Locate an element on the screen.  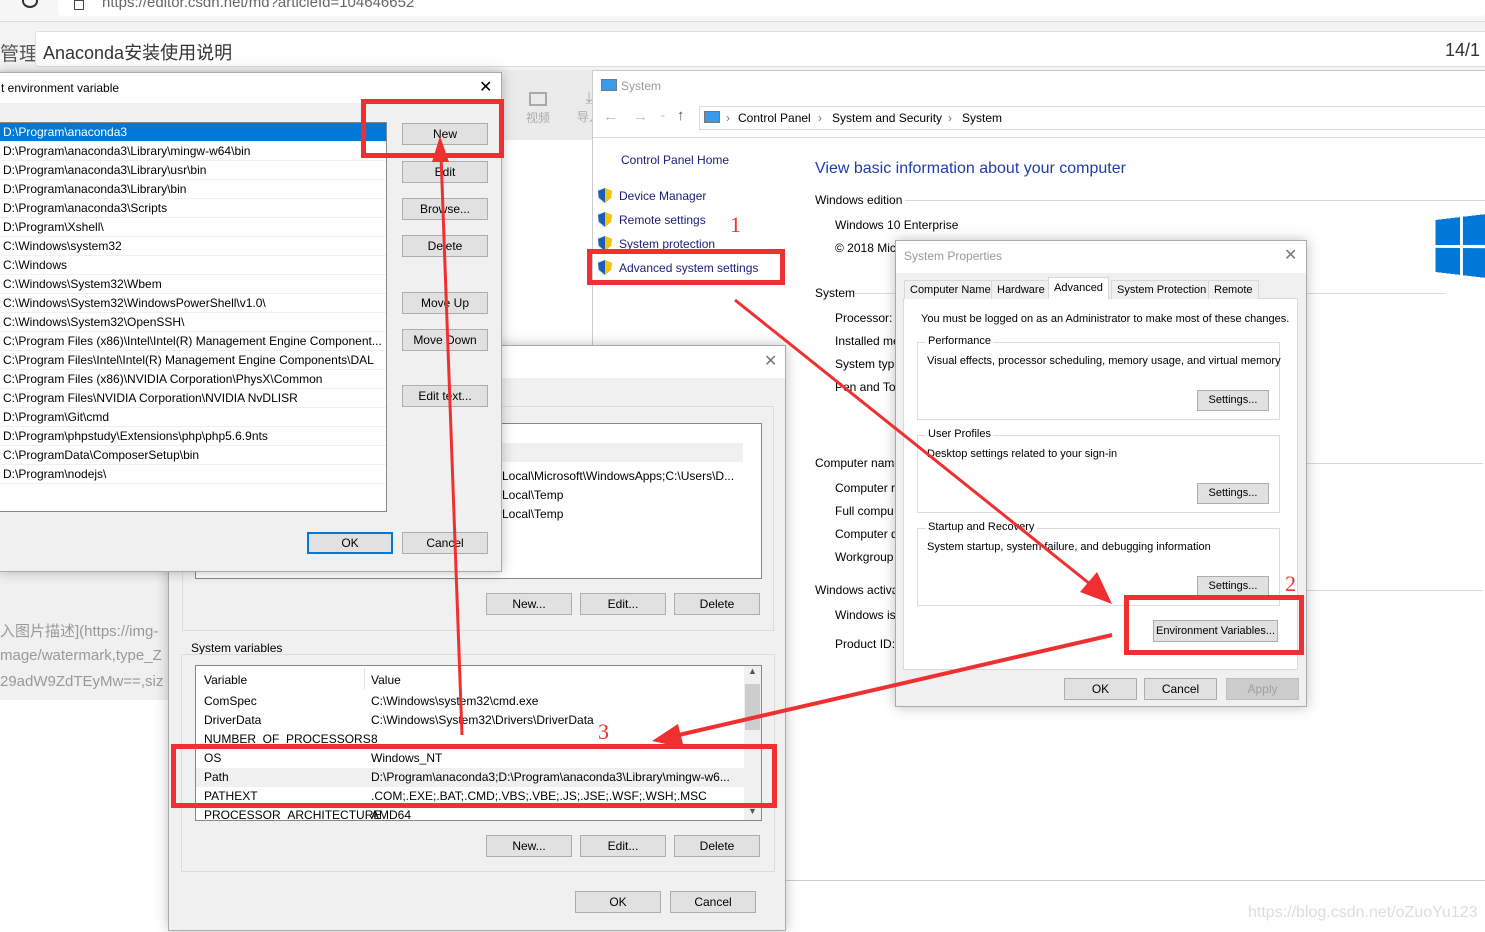
arrow-to-new-button is located at coordinates (451, 445).